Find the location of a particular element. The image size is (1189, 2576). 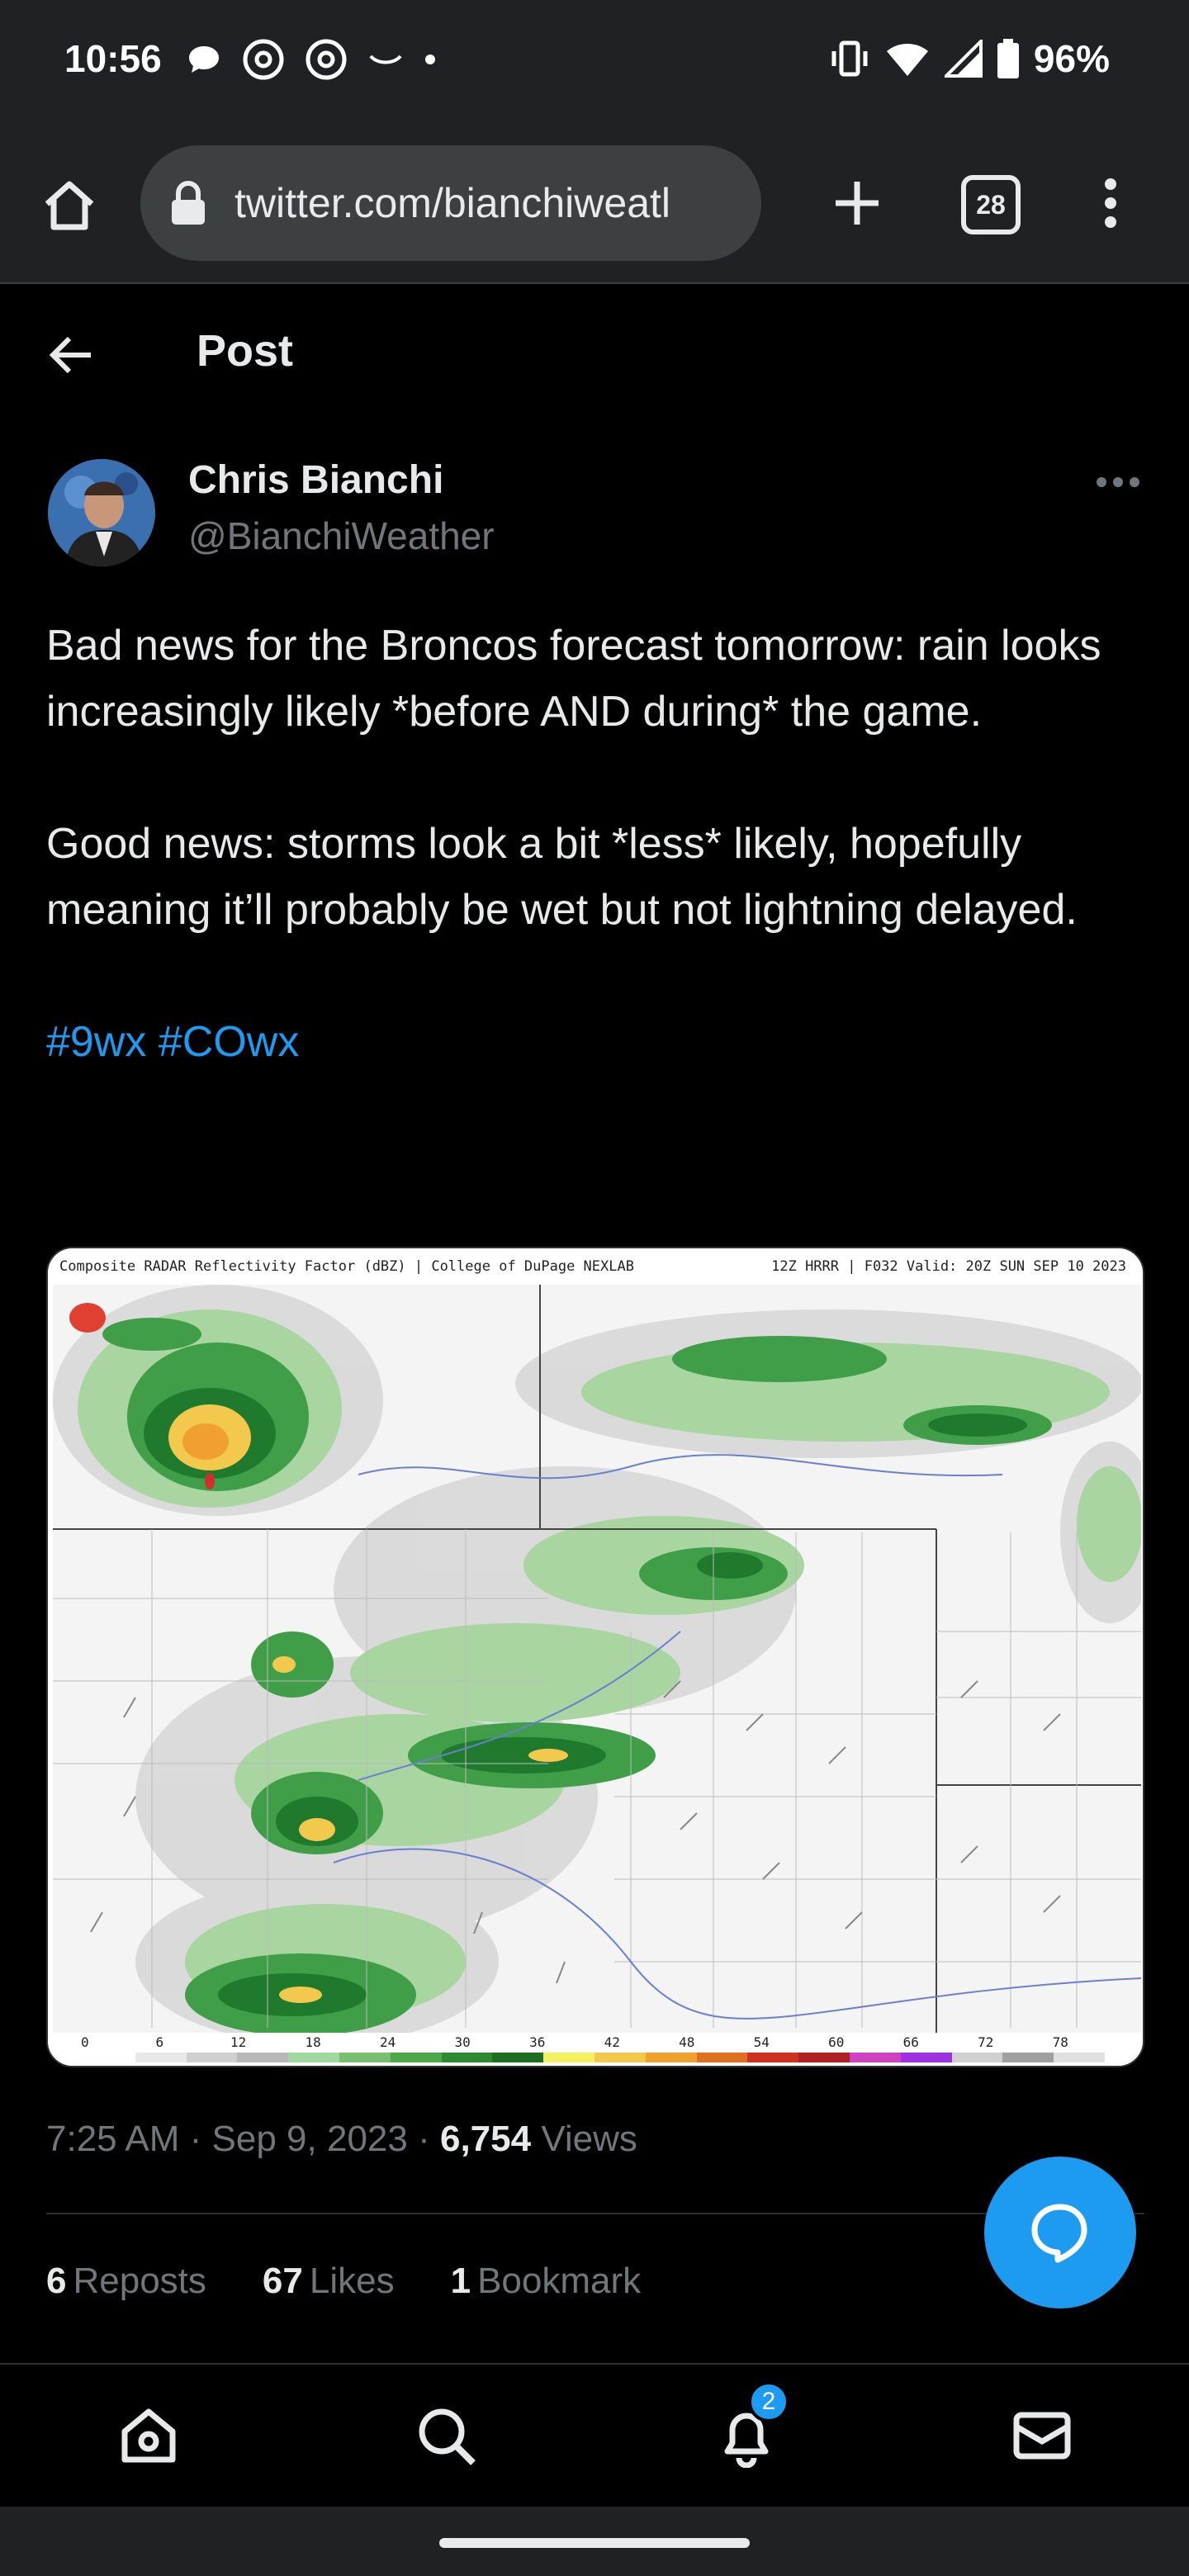

tab-switcher-button: 28 is located at coordinates (991, 204).